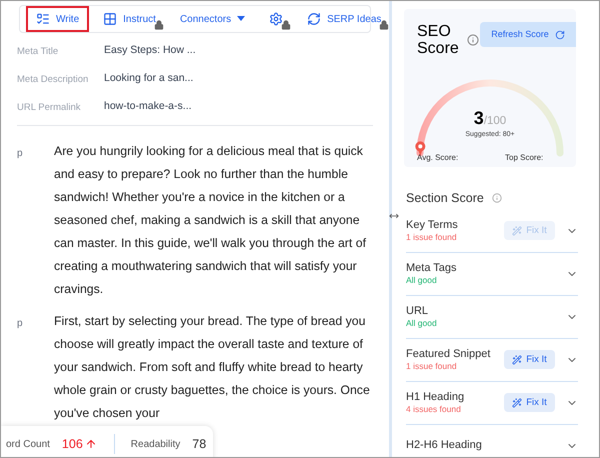 The image size is (600, 458). Describe the element at coordinates (524, 158) in the screenshot. I see `top-score-label: Top Score:` at that location.